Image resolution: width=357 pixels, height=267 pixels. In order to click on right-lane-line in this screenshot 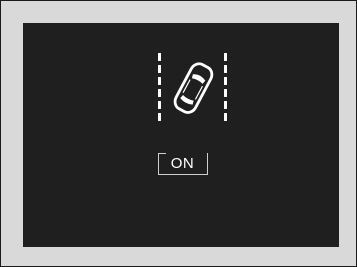, I will do `click(225, 87)`.